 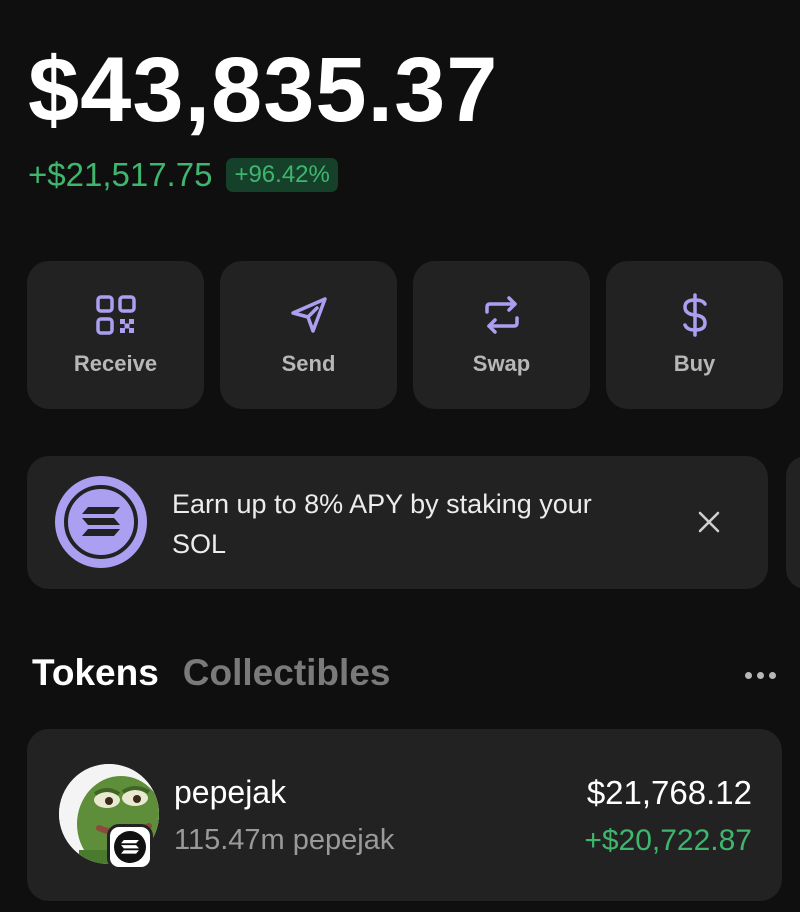 I want to click on qr-code-icon, so click(x=116, y=315).